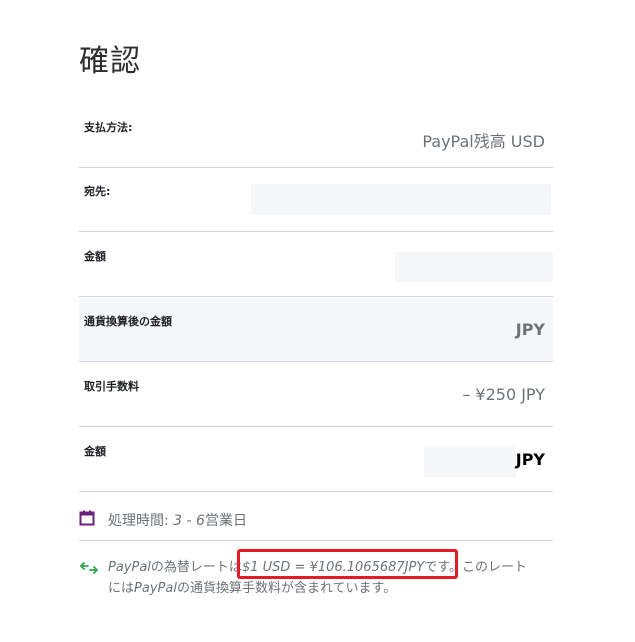  Describe the element at coordinates (316, 540) in the screenshot. I see `divider` at that location.